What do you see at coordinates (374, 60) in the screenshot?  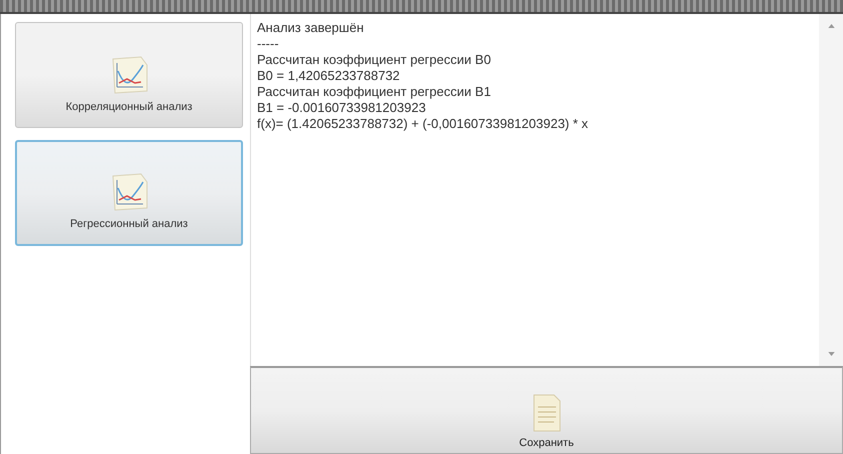 I see `output-line: Рассчитан коэффициент регрессии B0` at bounding box center [374, 60].